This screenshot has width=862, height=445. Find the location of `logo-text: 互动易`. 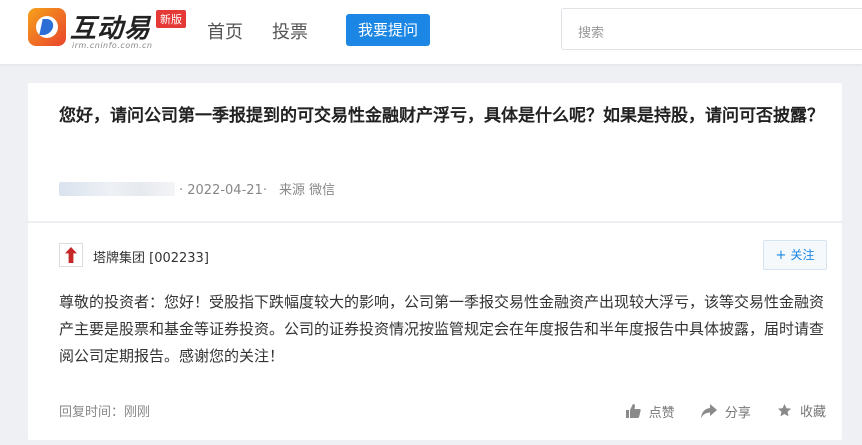

logo-text: 互动易 is located at coordinates (111, 29).